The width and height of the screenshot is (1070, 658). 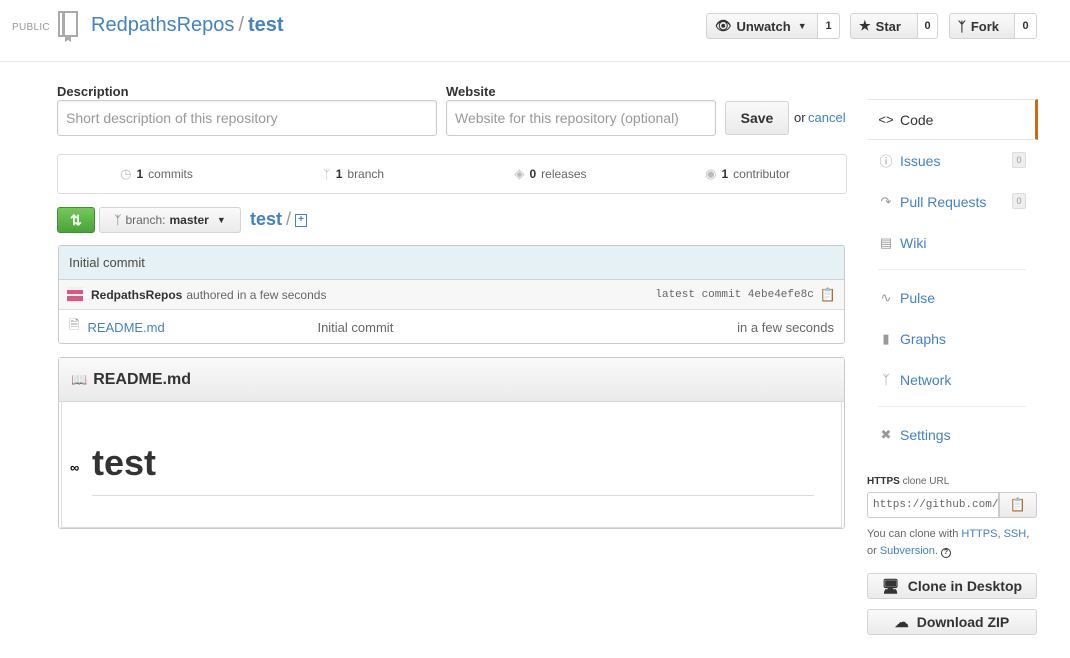 I want to click on file-name-link: README.md, so click(x=202, y=327).